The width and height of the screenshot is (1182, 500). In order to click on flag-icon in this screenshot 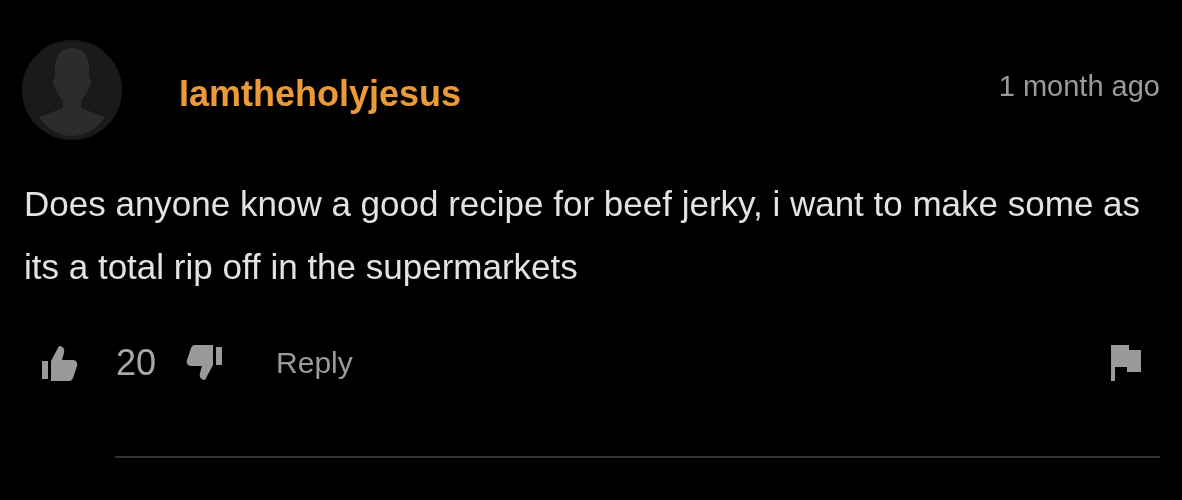, I will do `click(1126, 363)`.